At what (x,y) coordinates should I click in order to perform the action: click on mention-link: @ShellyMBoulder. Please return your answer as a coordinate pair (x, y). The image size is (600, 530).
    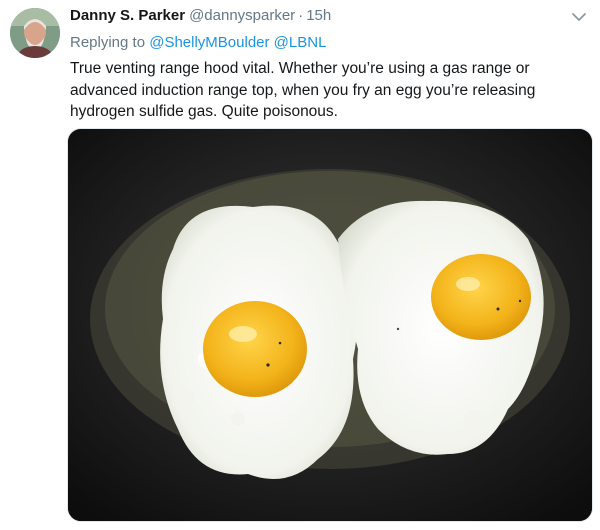
    Looking at the image, I should click on (209, 42).